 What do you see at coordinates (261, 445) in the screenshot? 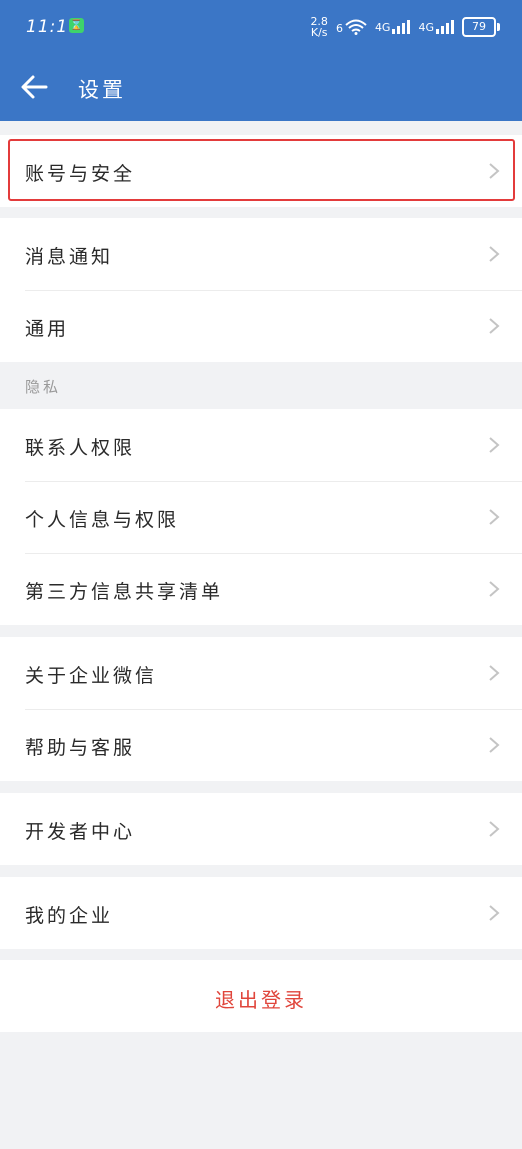
I see `settings-item-contact-permissions: 联系人权限` at bounding box center [261, 445].